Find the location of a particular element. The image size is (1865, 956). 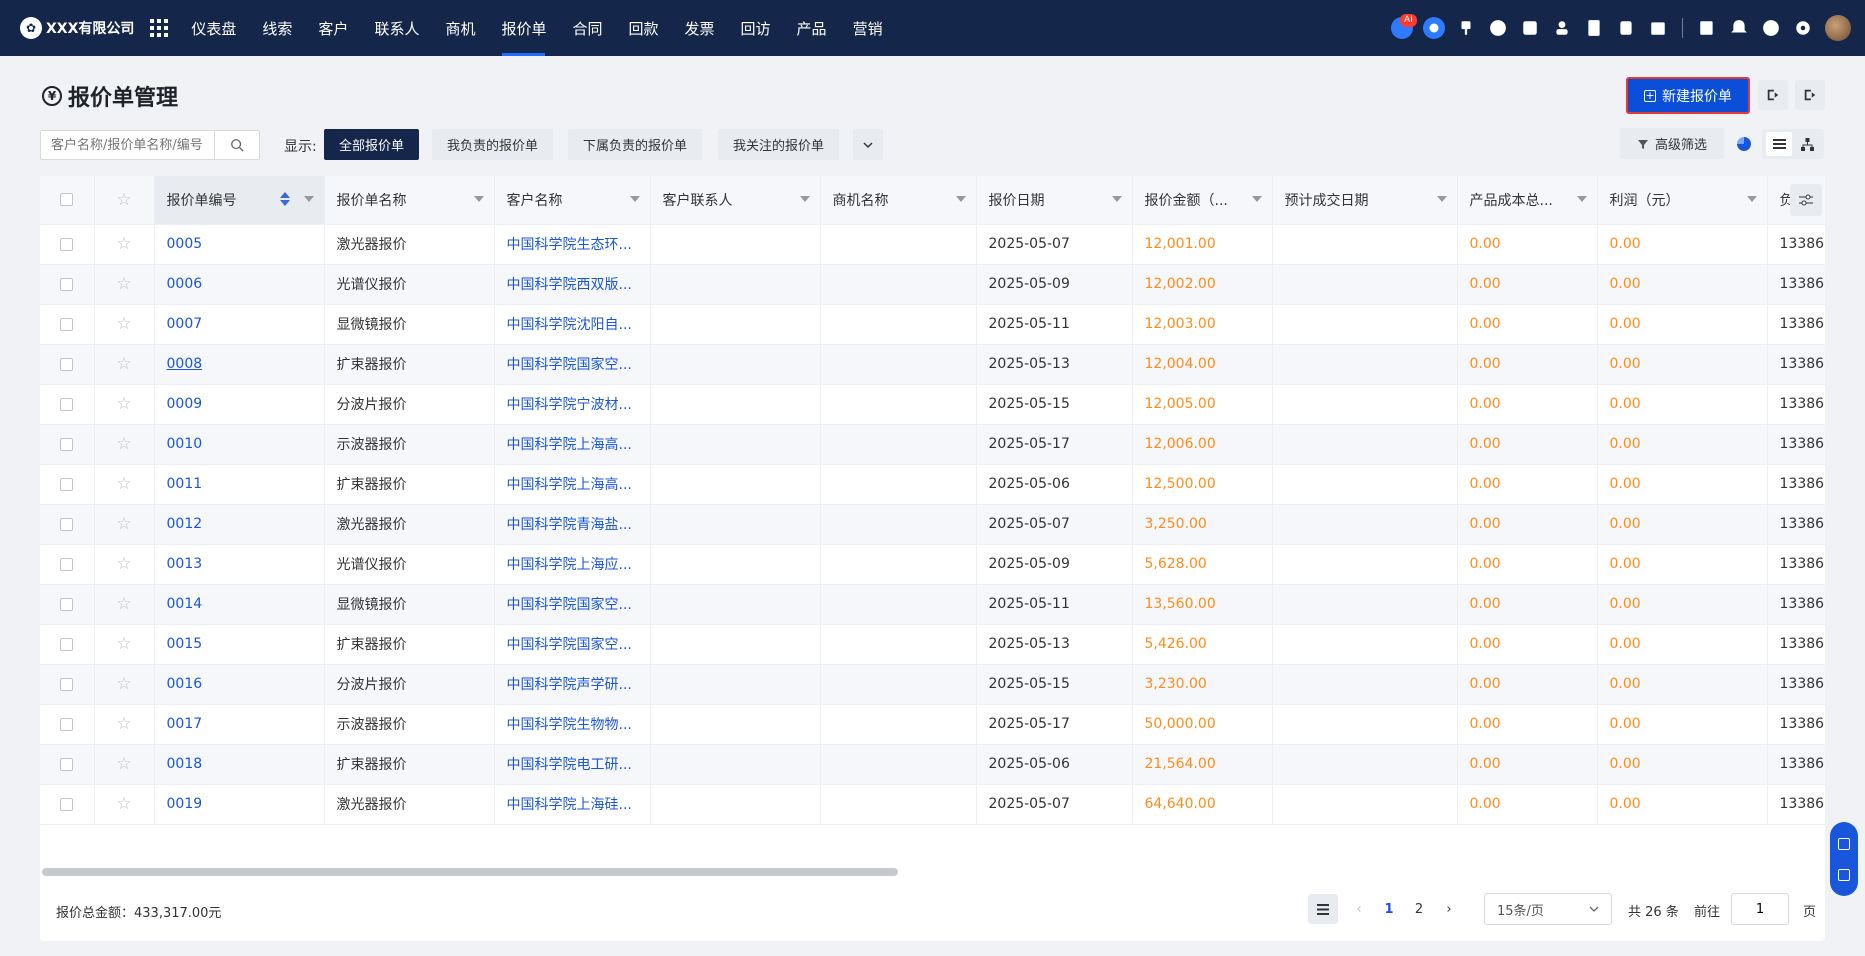

cell-quote-code: 0006 is located at coordinates (239, 284).